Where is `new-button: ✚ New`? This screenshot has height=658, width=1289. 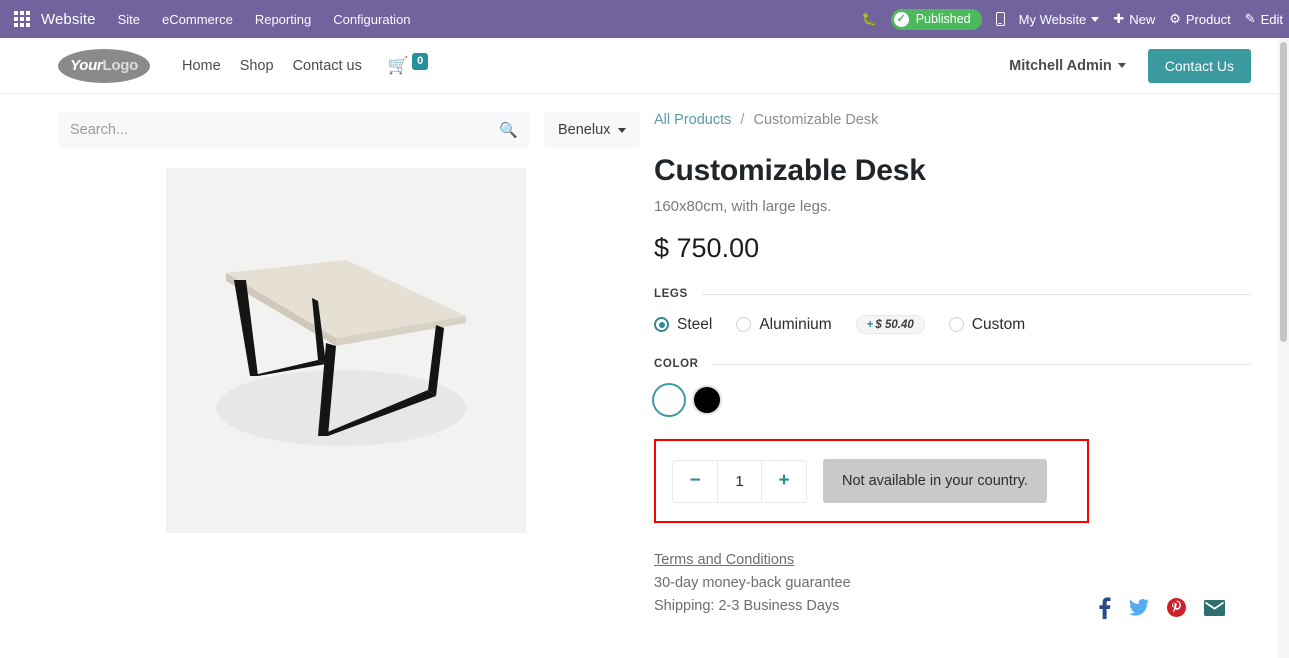 new-button: ✚ New is located at coordinates (1134, 19).